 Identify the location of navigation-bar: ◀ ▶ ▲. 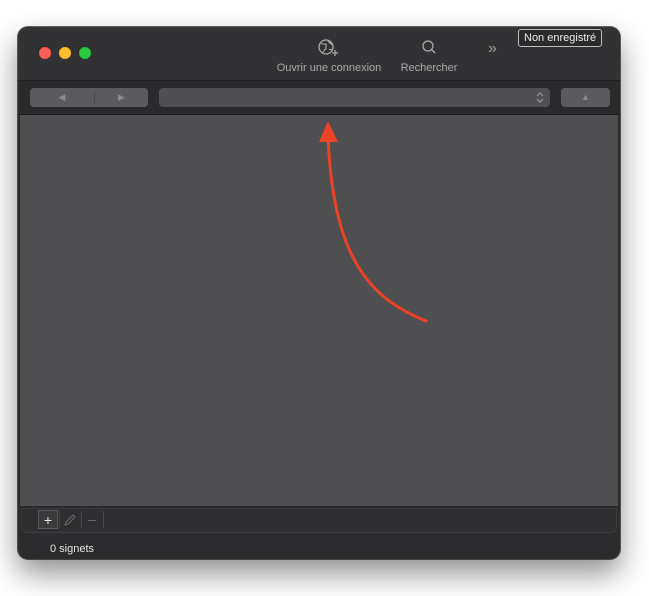
(319, 98).